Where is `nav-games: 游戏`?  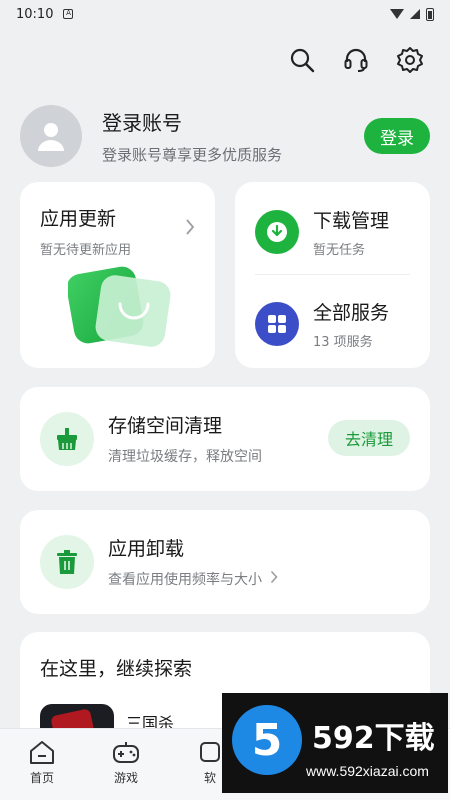
nav-games: 游戏 is located at coordinates (126, 764).